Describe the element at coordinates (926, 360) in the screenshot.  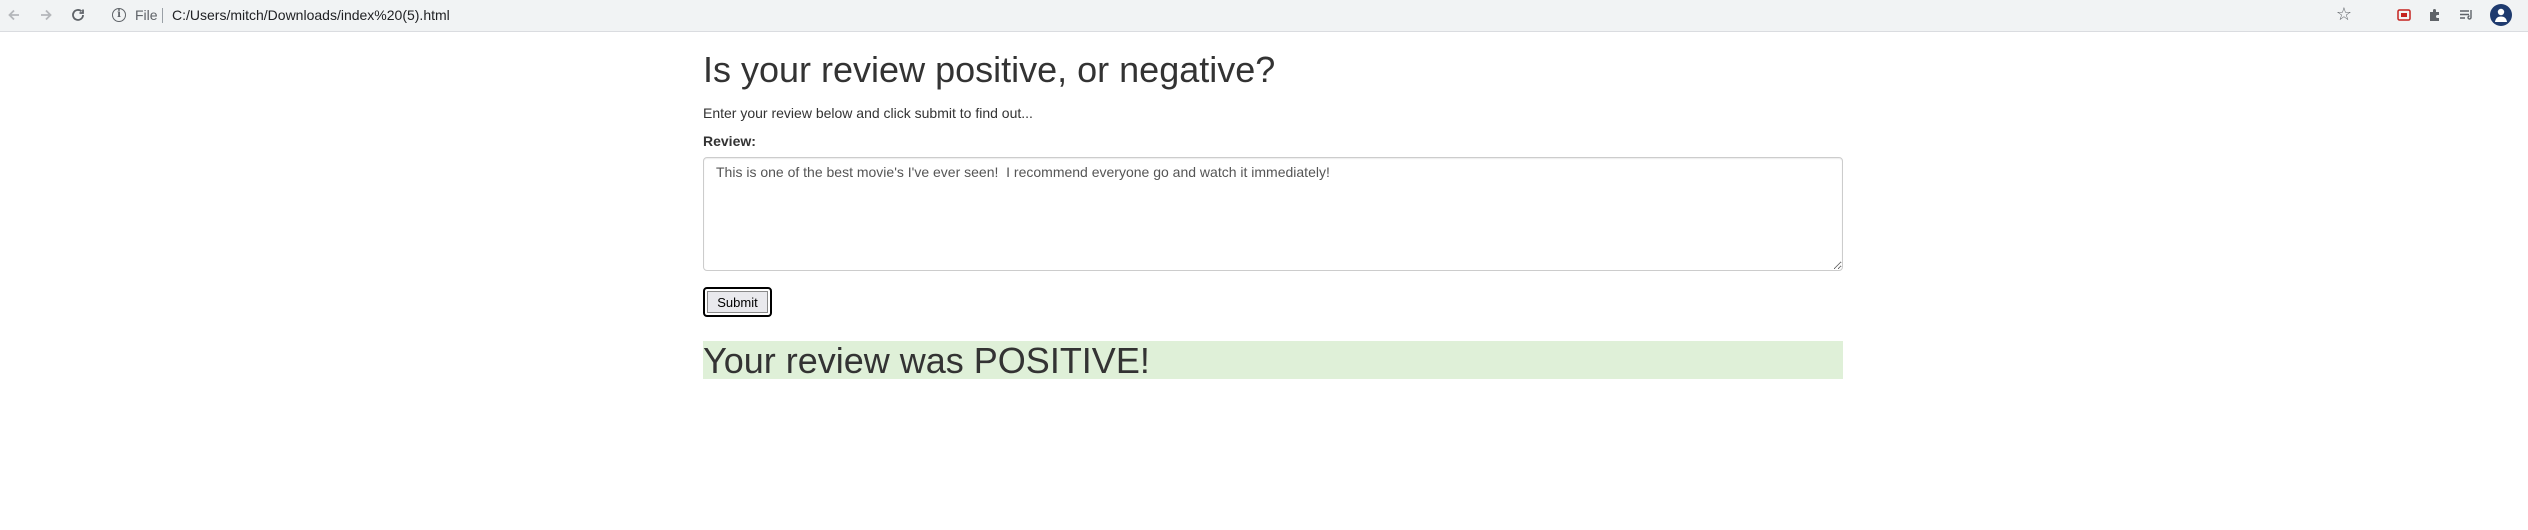
I see `result-text: Your review was POSITIVE!` at that location.